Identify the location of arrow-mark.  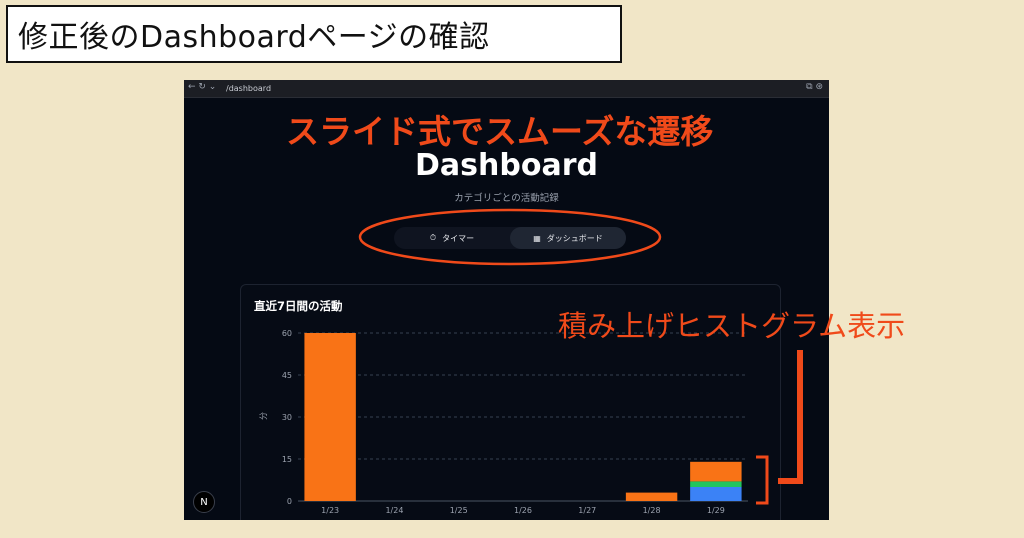
(790, 417).